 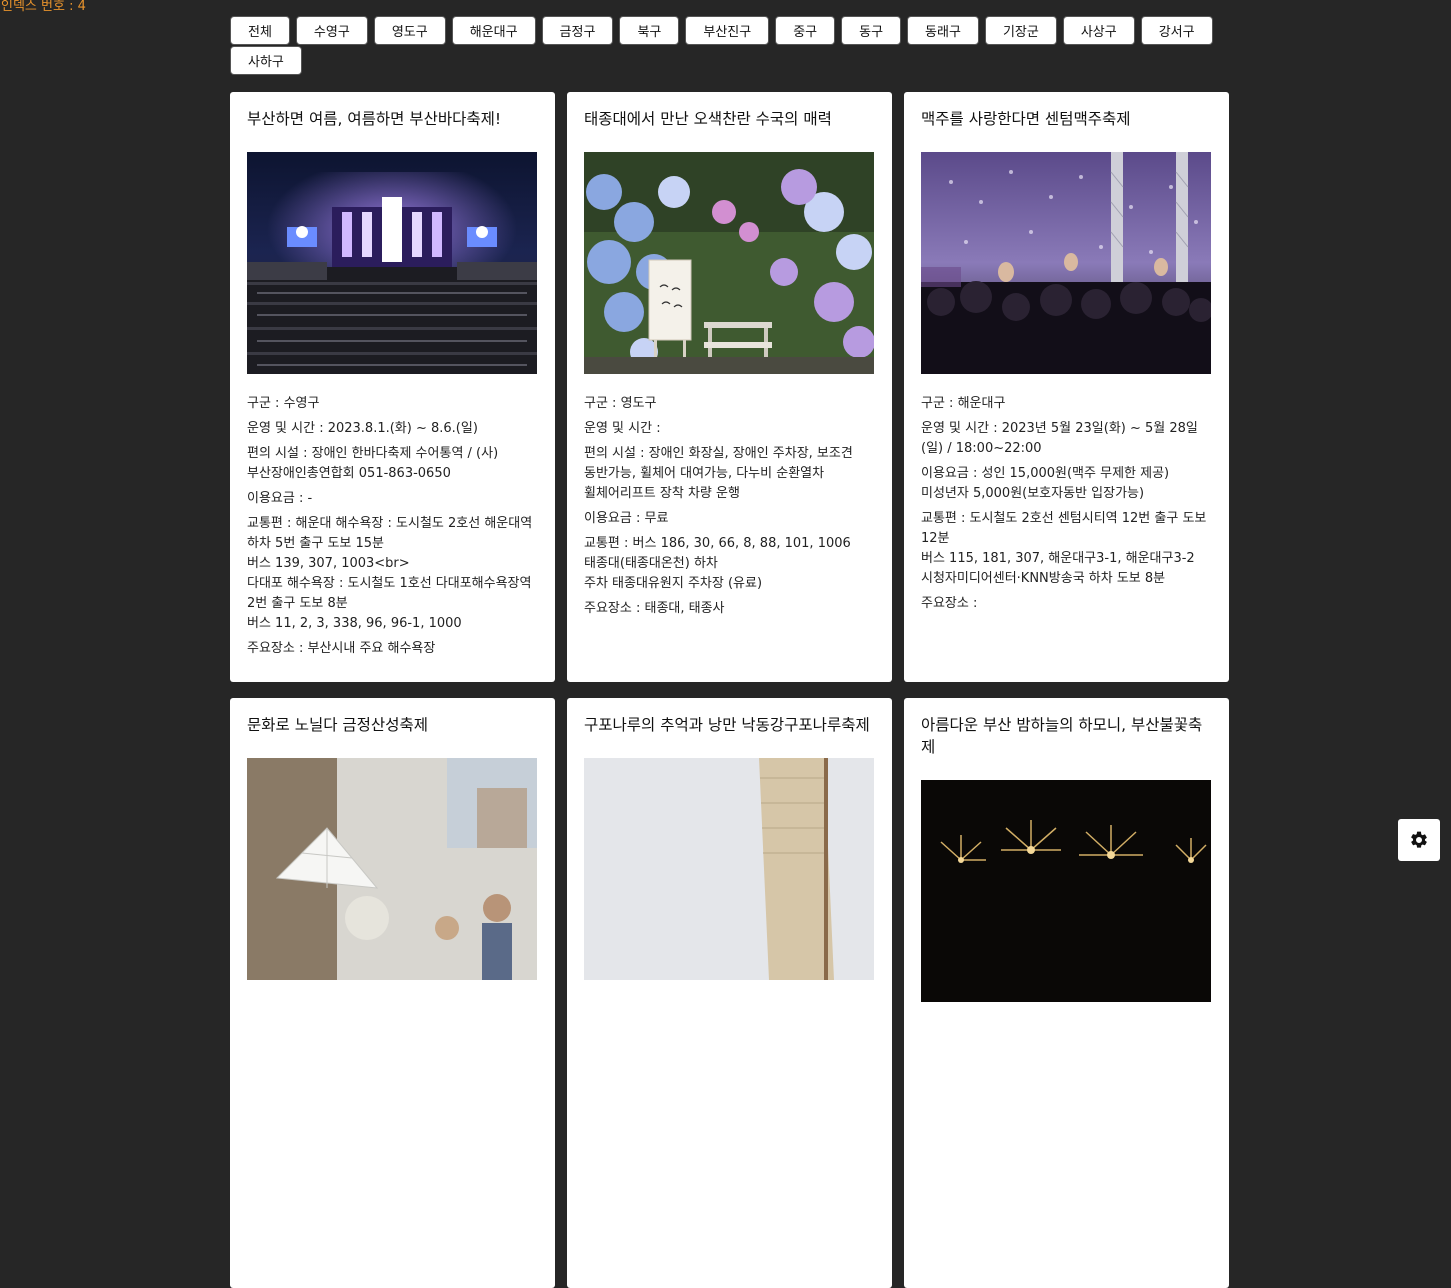 I want to click on filter-button-saha: 사하구, so click(x=266, y=60).